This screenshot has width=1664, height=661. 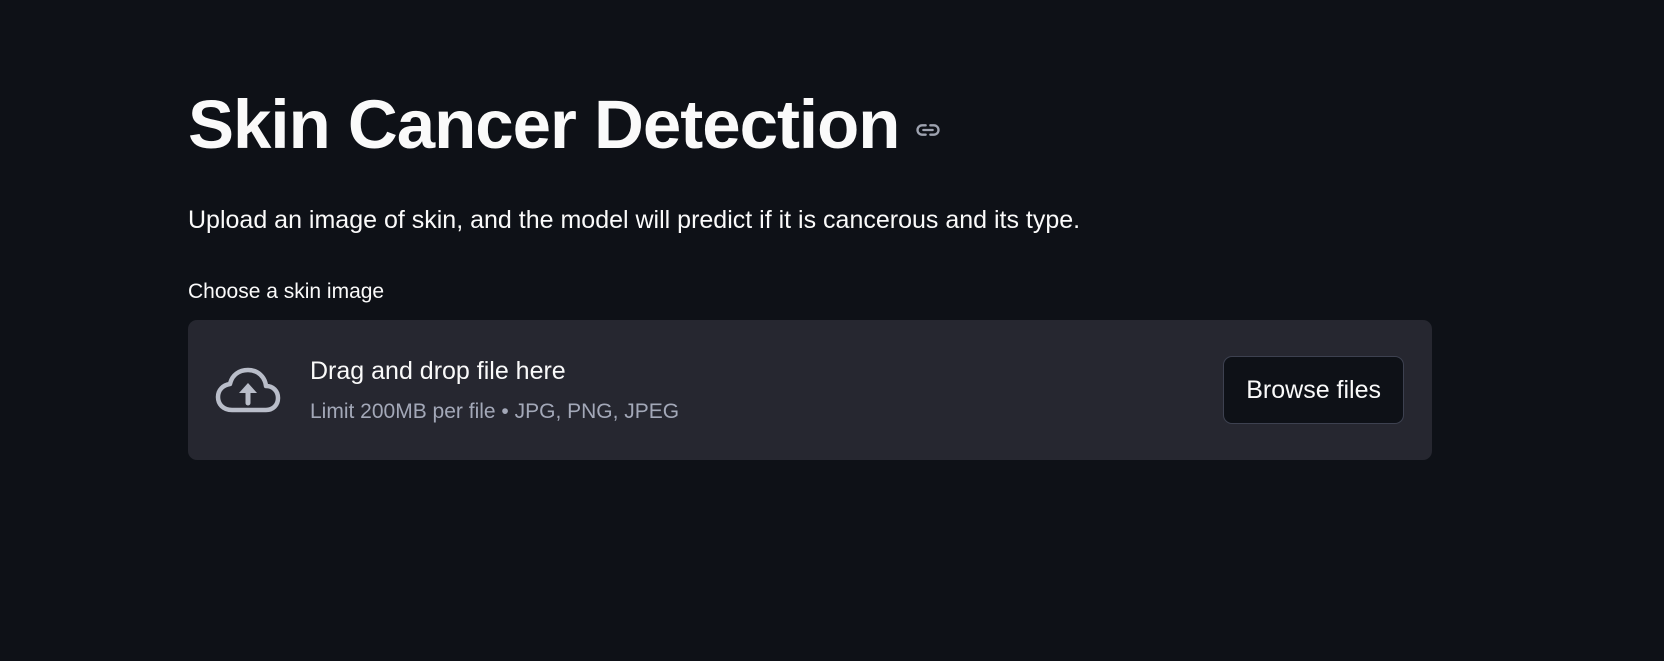 I want to click on dropzone-title: Drag and drop file here, so click(x=438, y=371).